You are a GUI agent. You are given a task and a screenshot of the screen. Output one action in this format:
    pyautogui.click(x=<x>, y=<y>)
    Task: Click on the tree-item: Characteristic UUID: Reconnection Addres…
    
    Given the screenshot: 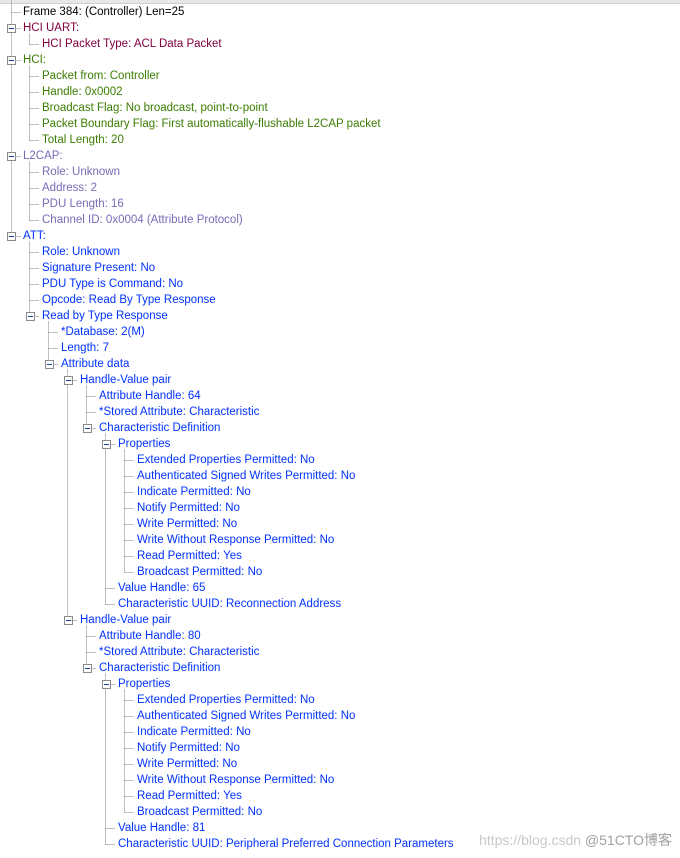 What is the action you would take?
    pyautogui.click(x=229, y=604)
    